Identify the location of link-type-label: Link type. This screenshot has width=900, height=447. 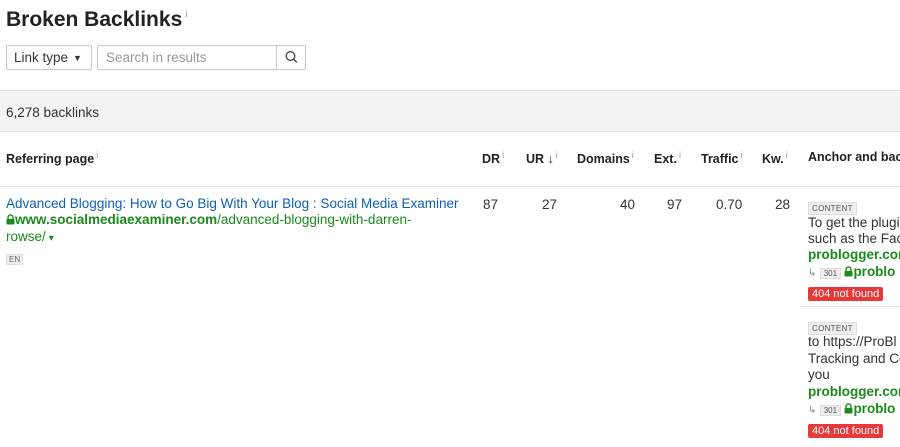
(41, 57).